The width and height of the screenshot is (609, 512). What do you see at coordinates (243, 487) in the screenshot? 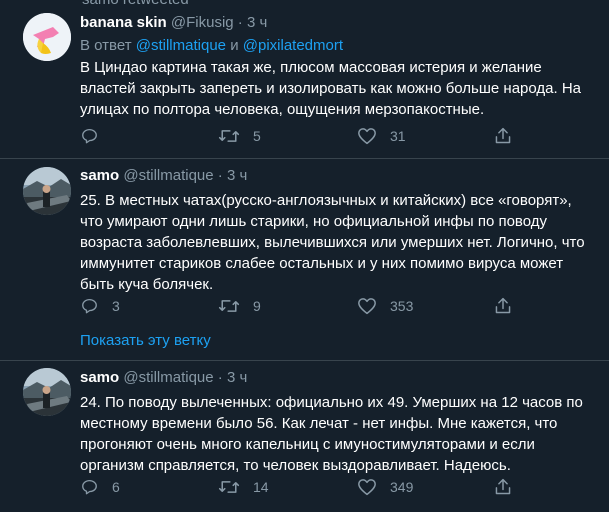
I see `retweet-button: 14` at bounding box center [243, 487].